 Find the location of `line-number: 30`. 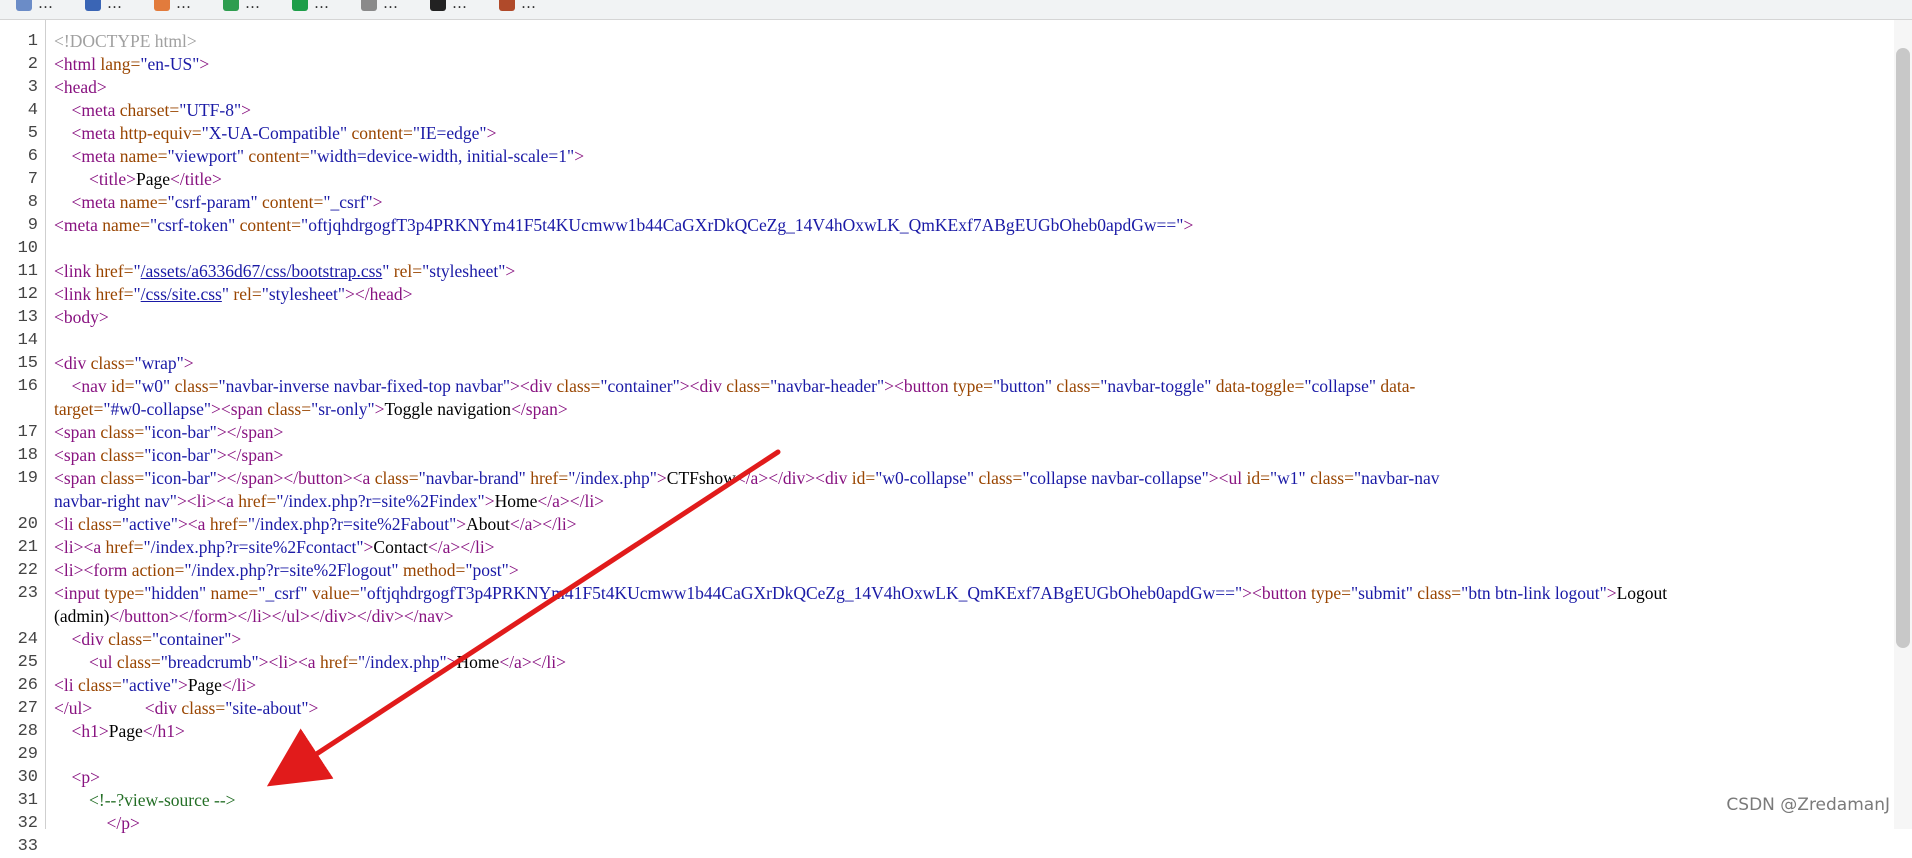

line-number: 30 is located at coordinates (19, 777).